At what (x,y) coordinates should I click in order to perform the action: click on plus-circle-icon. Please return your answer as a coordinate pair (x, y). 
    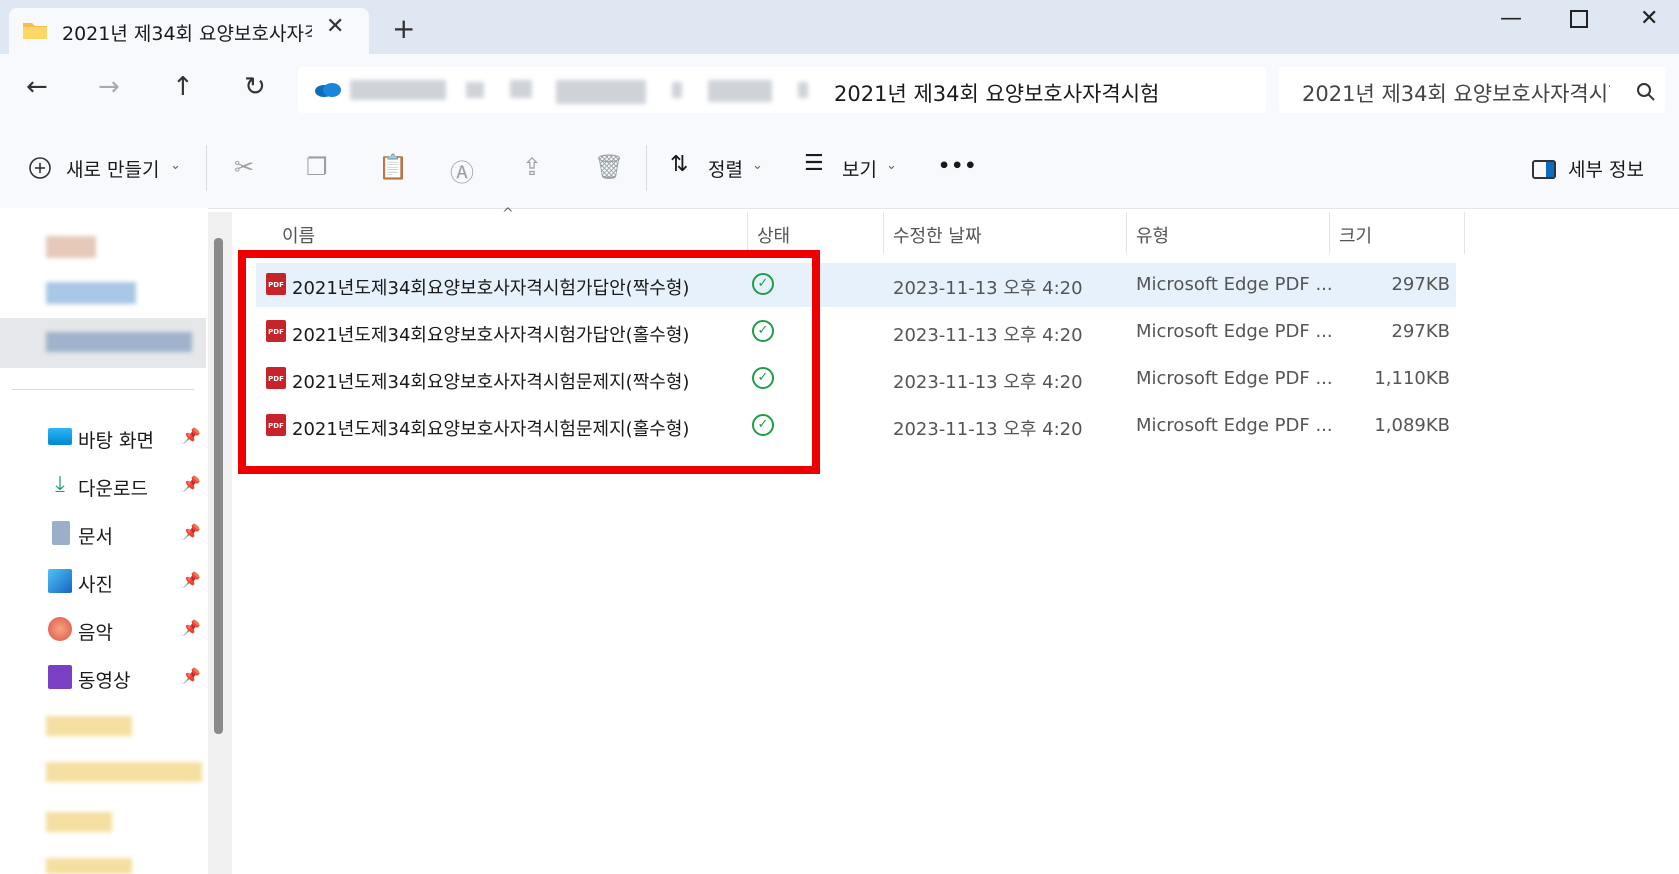
    Looking at the image, I should click on (40, 168).